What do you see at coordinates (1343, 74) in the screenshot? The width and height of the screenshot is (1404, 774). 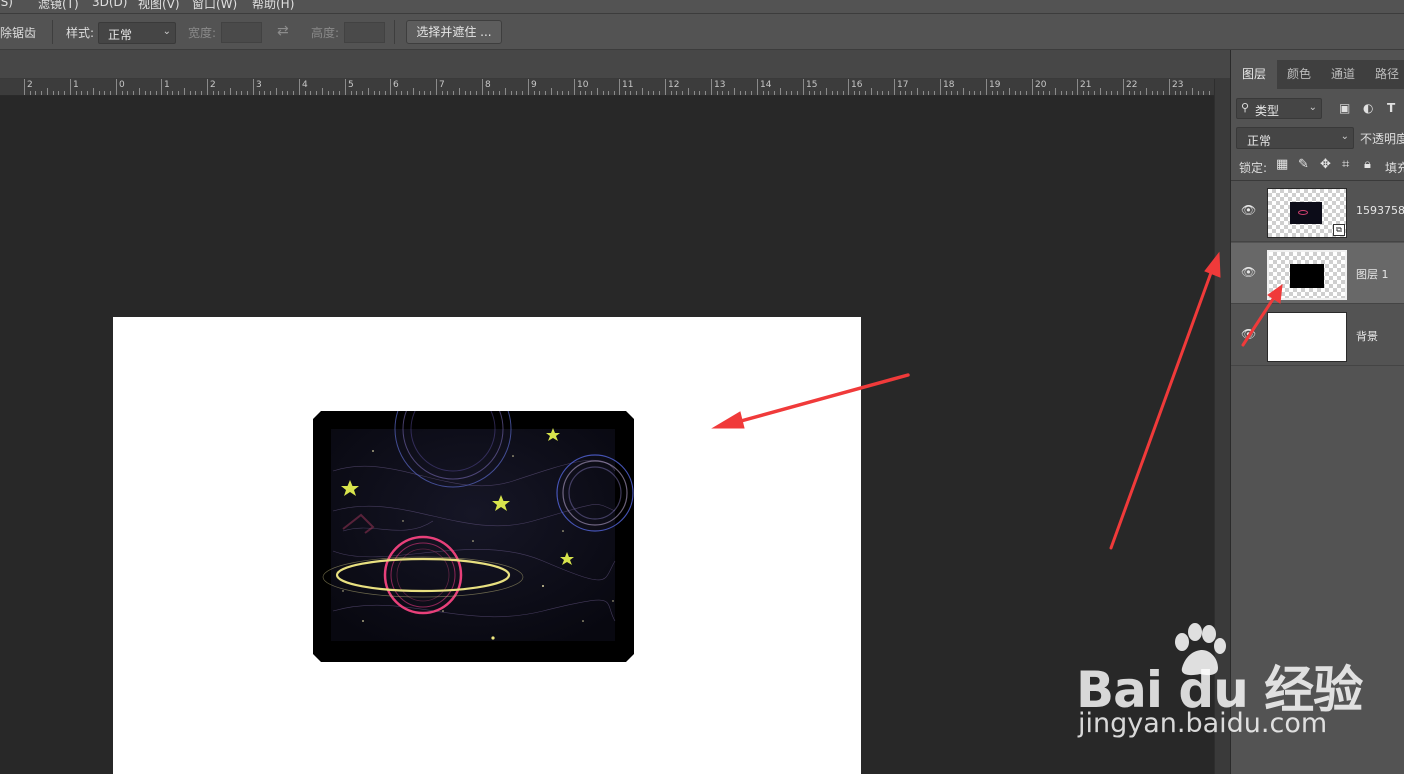 I see `tab-channels: 通道` at bounding box center [1343, 74].